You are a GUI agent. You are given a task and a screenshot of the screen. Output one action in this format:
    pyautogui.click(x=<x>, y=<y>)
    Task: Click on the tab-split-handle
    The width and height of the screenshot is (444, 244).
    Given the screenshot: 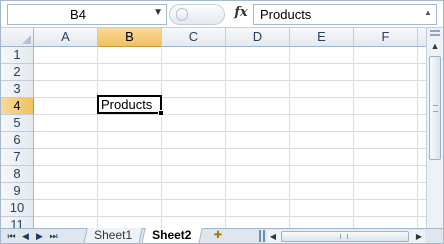 What is the action you would take?
    pyautogui.click(x=262, y=236)
    